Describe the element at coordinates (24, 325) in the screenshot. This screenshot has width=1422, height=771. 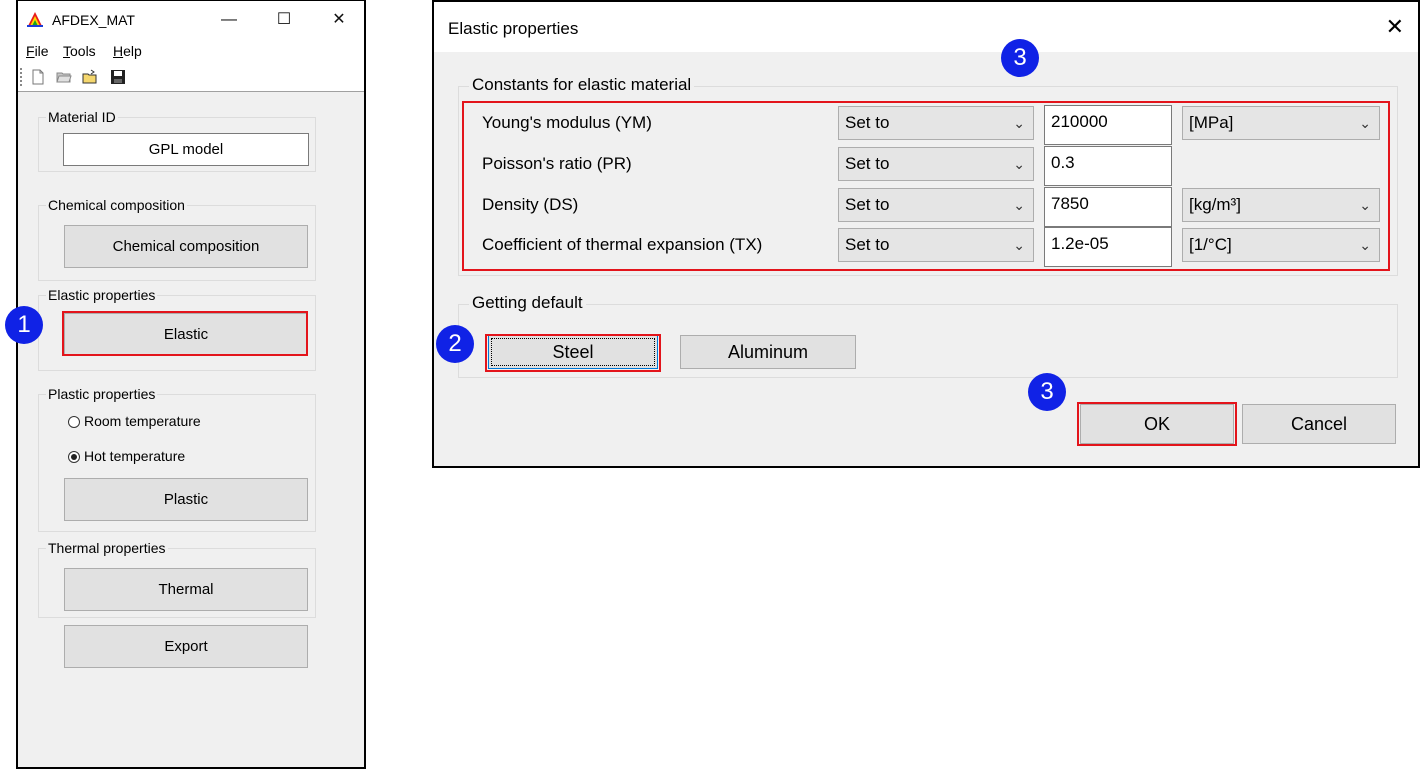
I see `step-badge-1: 1` at that location.